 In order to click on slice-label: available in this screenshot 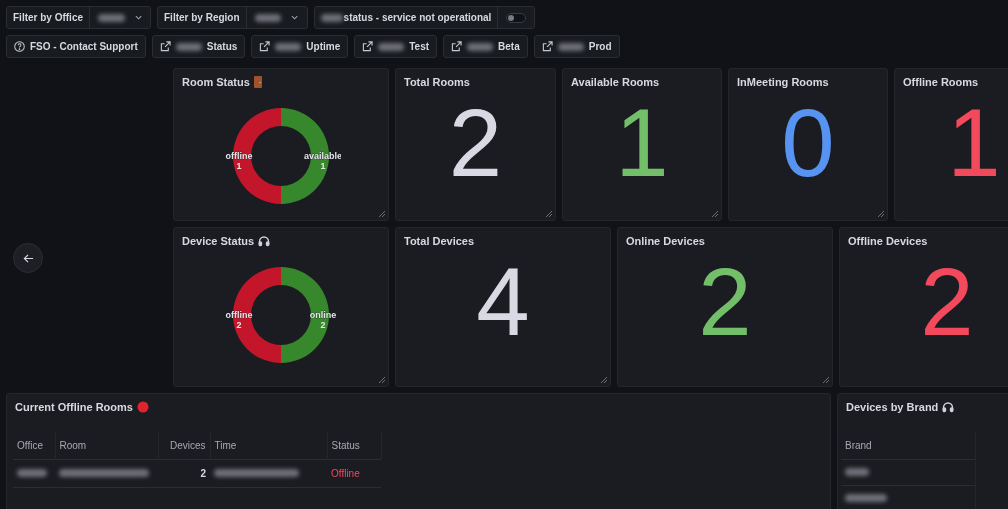, I will do `click(322, 155)`.